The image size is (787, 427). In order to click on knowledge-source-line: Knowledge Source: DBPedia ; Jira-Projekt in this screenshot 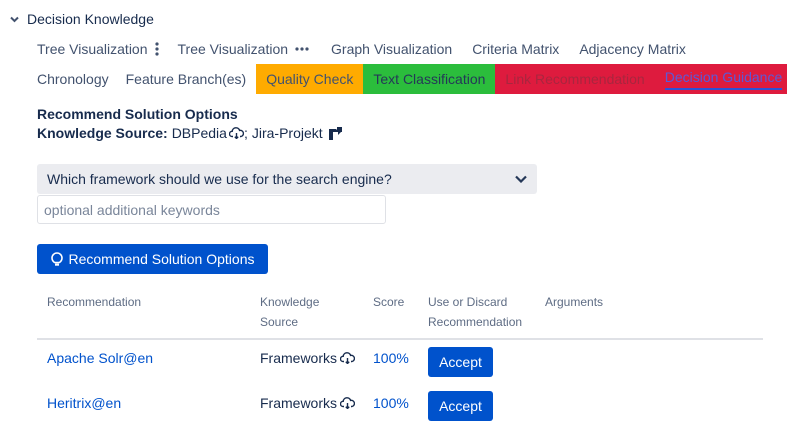, I will do `click(190, 133)`.